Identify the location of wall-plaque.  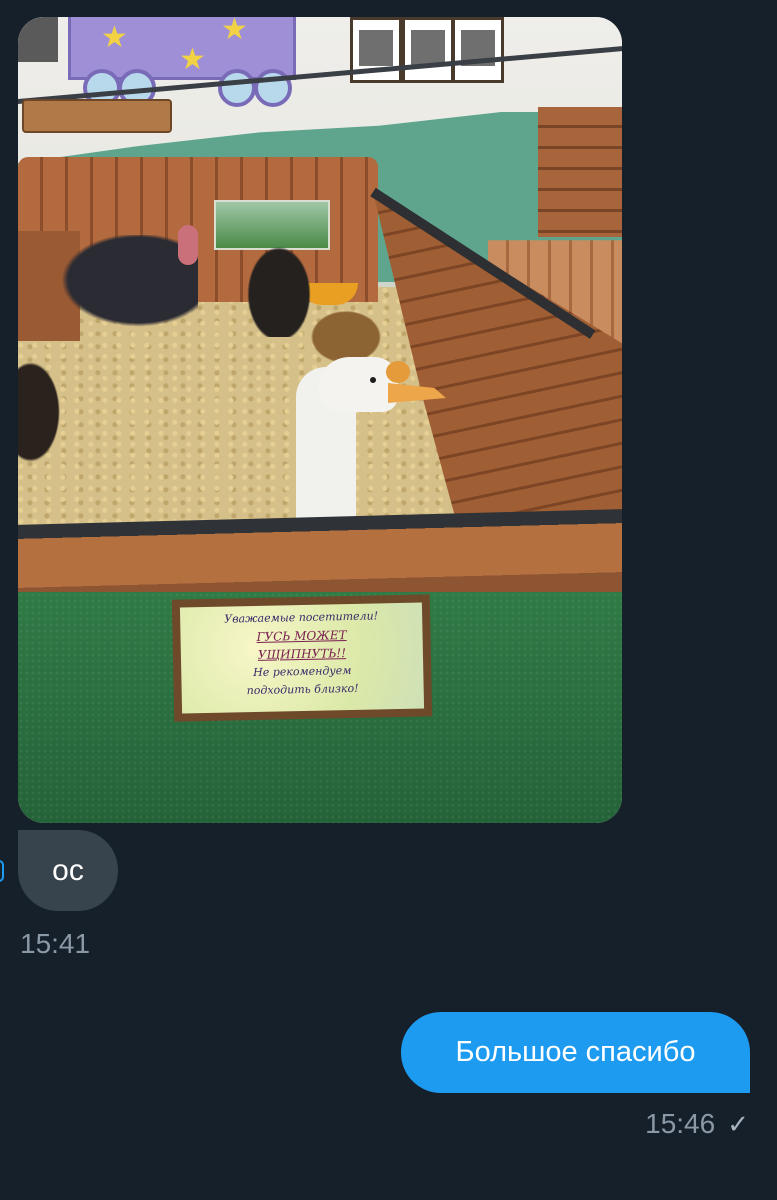
(97, 116).